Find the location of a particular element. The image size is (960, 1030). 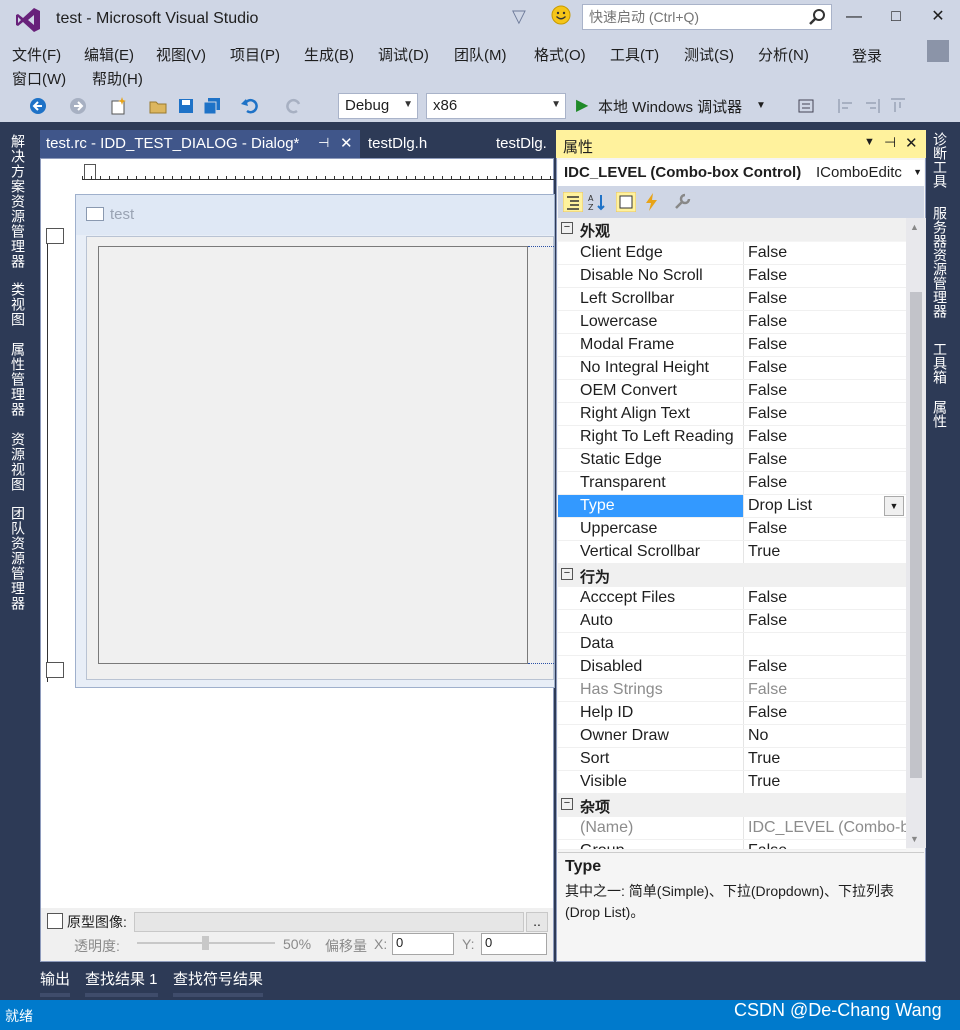

property-row: Data is located at coordinates (732, 644).